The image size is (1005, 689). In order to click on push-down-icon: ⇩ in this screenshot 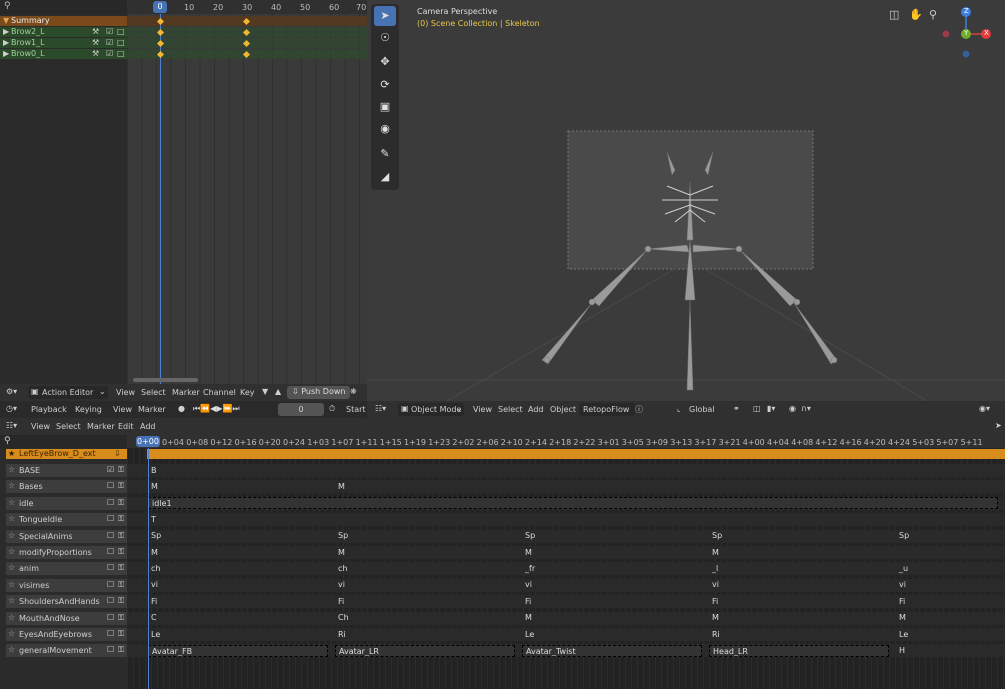, I will do `click(117, 453)`.